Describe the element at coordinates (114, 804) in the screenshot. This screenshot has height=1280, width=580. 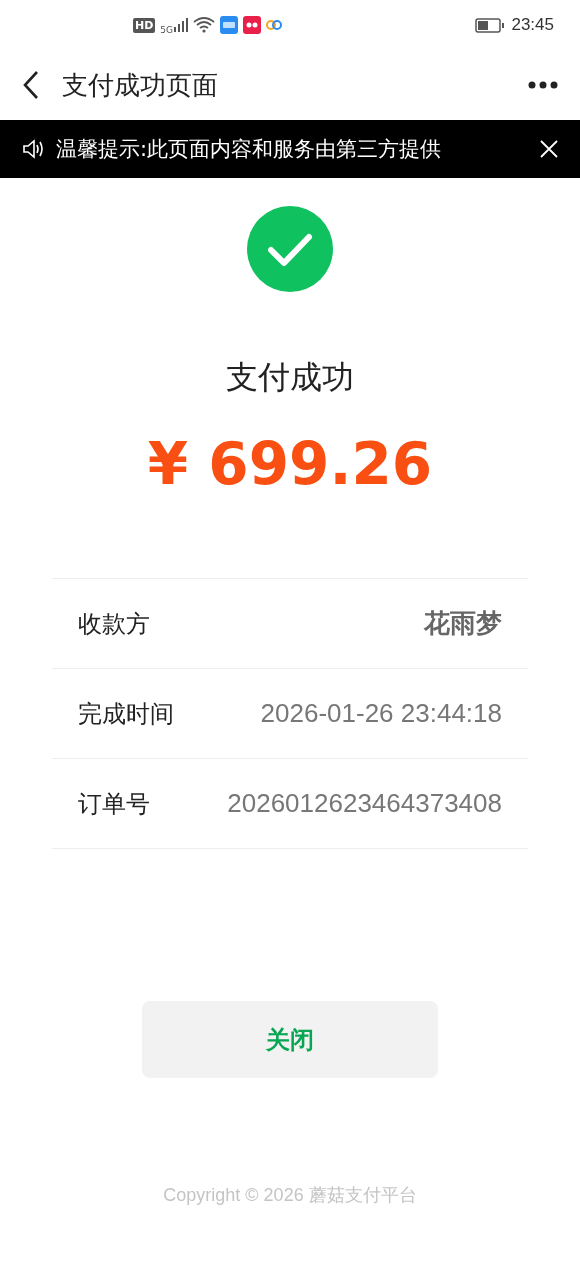
I see `detail-label: 订单号` at that location.